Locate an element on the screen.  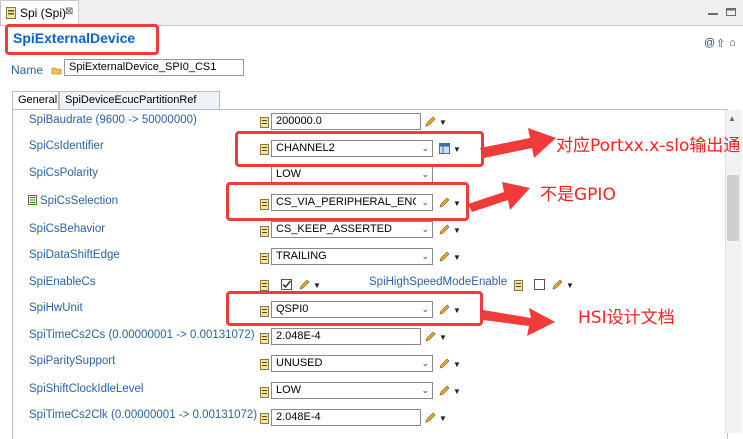
spi-cs-behavior-value: CS_KEEP_ASSERTED is located at coordinates (334, 229).